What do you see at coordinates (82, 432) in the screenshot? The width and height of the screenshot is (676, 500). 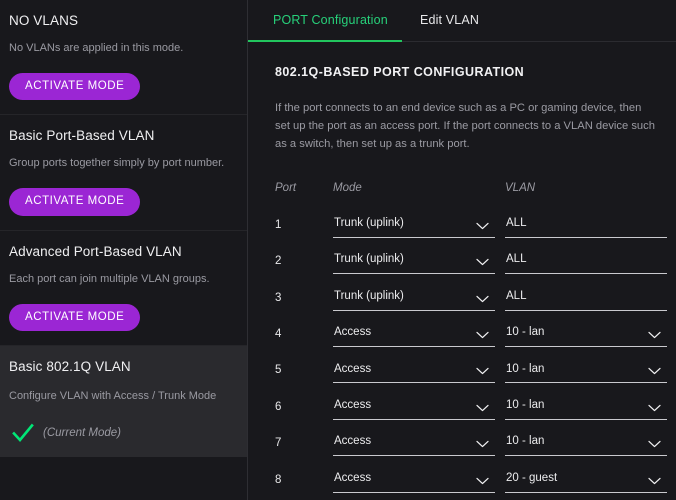 I see `current-mode-label: (Current Mode)` at bounding box center [82, 432].